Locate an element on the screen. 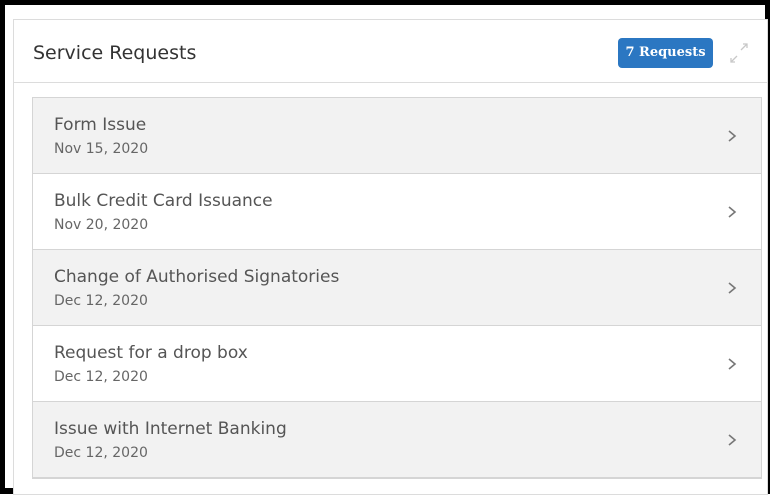  request-title: Form Issue is located at coordinates (100, 125).